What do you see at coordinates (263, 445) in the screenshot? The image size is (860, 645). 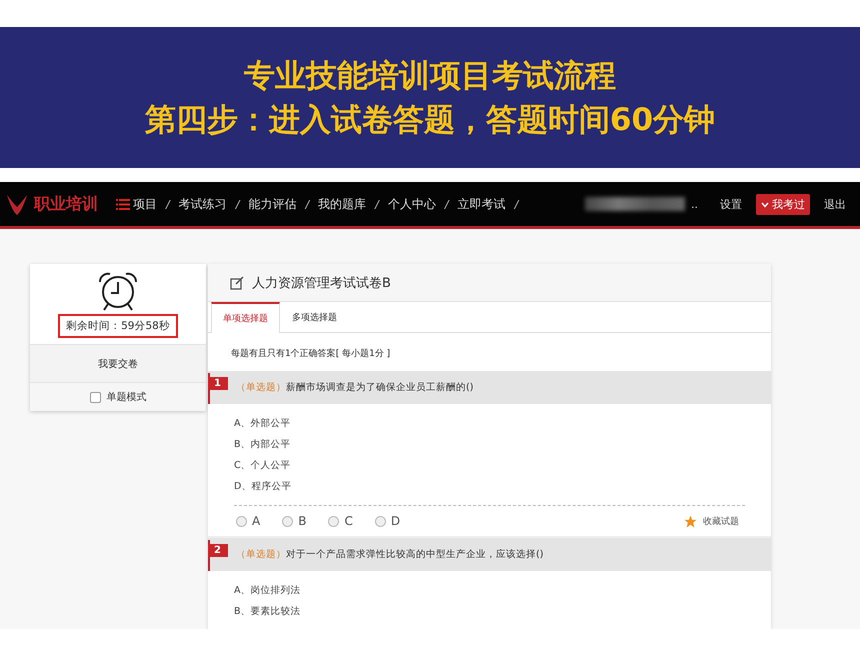 I see `option-text: B、内部公平` at bounding box center [263, 445].